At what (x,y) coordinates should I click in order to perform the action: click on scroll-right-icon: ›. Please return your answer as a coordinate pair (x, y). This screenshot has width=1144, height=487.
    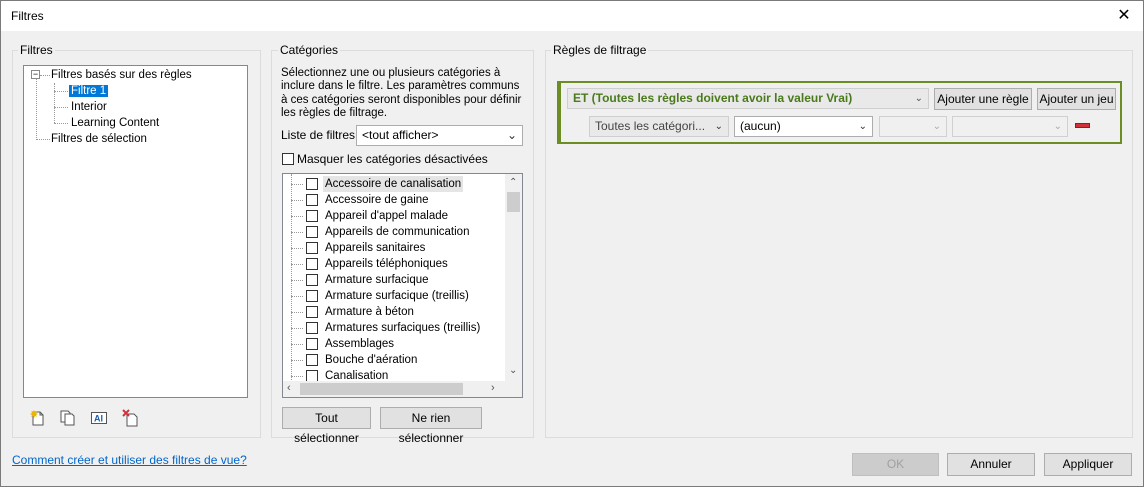
    Looking at the image, I should click on (493, 388).